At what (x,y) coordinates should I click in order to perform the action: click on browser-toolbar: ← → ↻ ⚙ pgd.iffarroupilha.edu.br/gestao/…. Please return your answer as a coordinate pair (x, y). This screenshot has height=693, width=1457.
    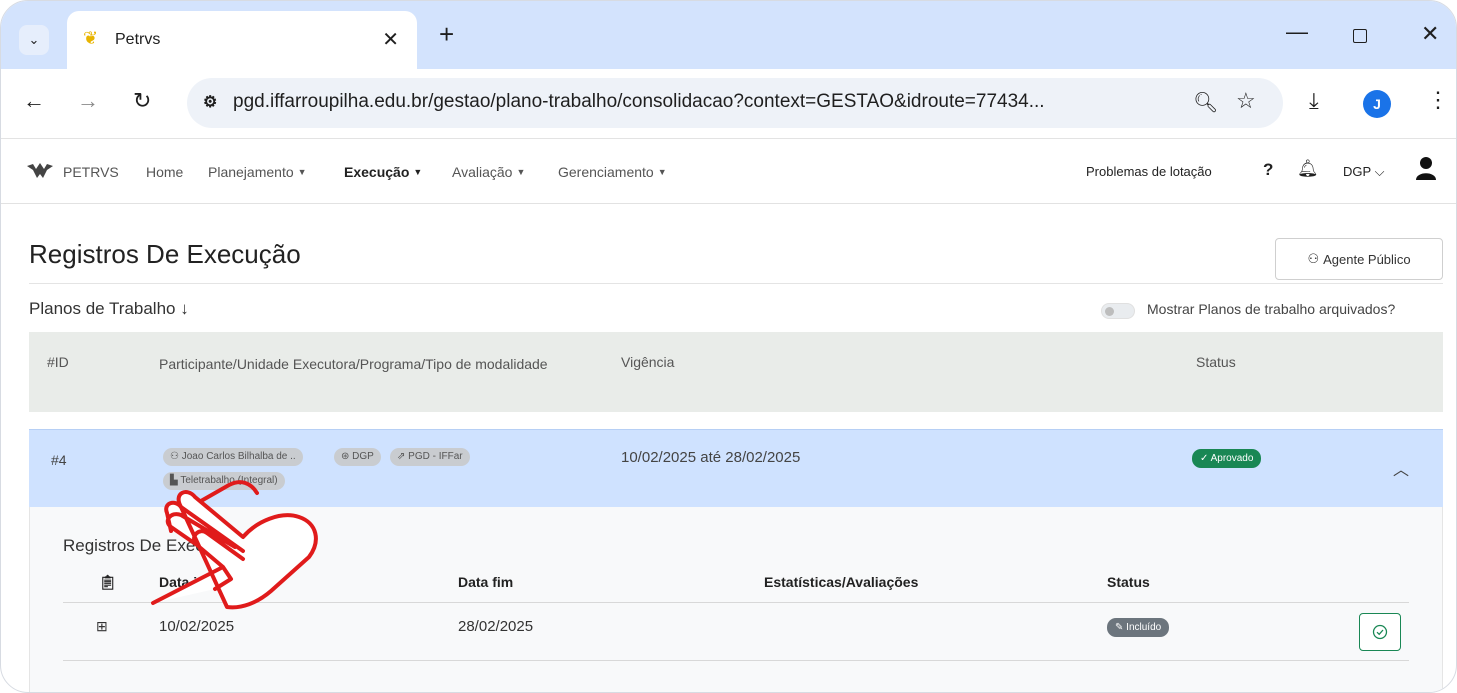
    Looking at the image, I should click on (728, 104).